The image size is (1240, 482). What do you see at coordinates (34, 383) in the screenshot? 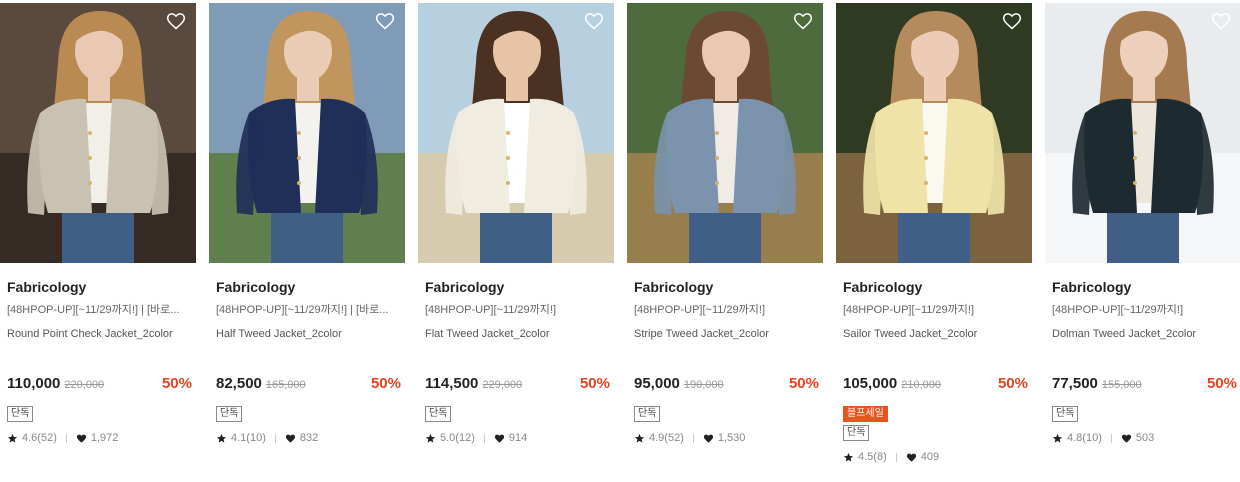
I see `sale-price: 110,000` at bounding box center [34, 383].